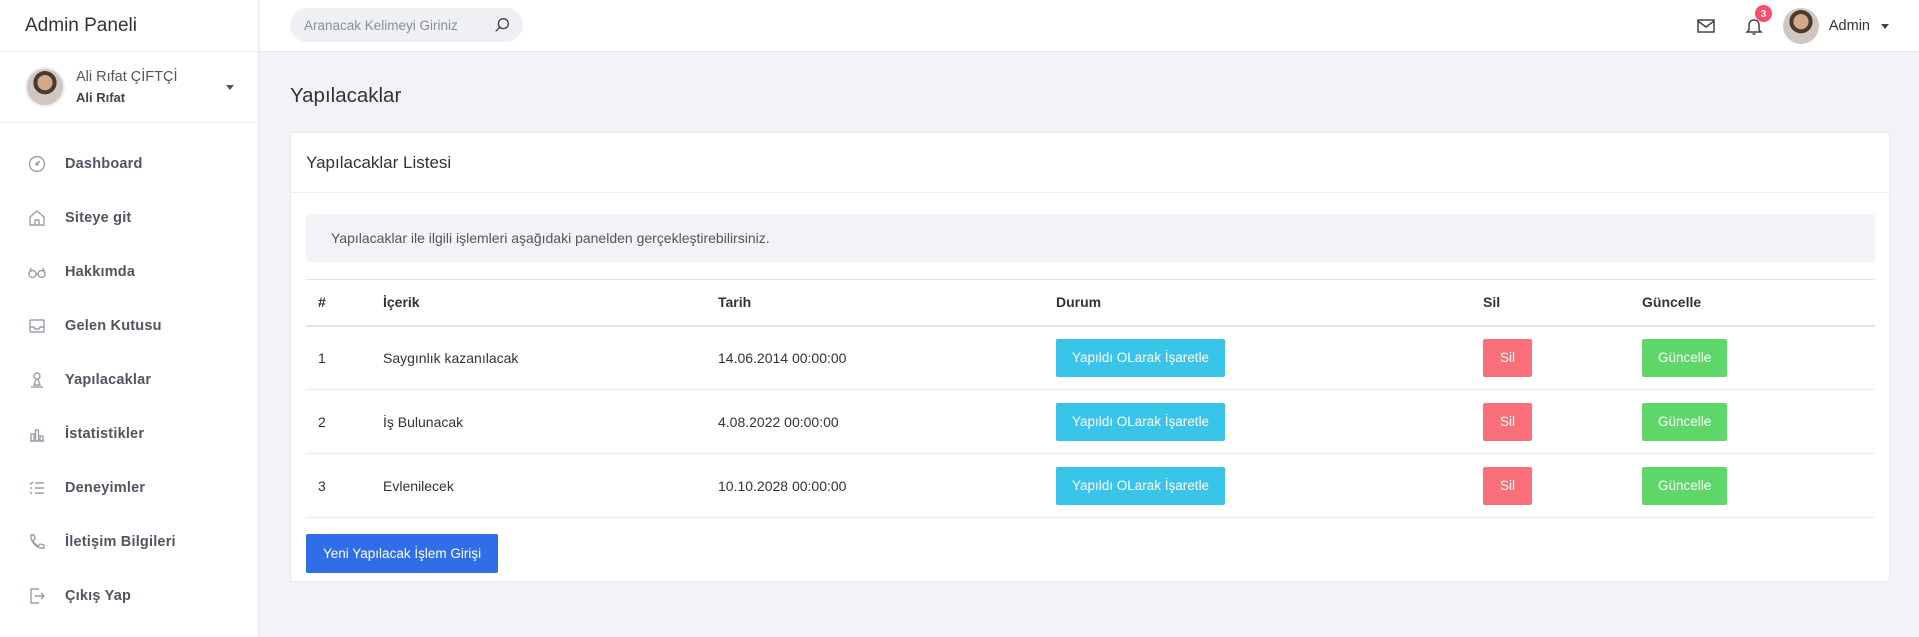 The image size is (1919, 637). I want to click on column-header: İçerik, so click(538, 303).